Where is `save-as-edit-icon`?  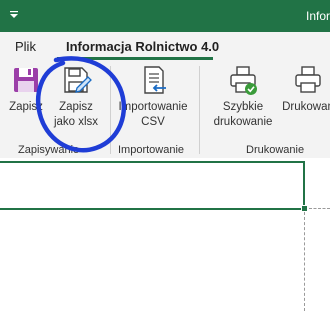 save-as-edit-icon is located at coordinates (78, 80).